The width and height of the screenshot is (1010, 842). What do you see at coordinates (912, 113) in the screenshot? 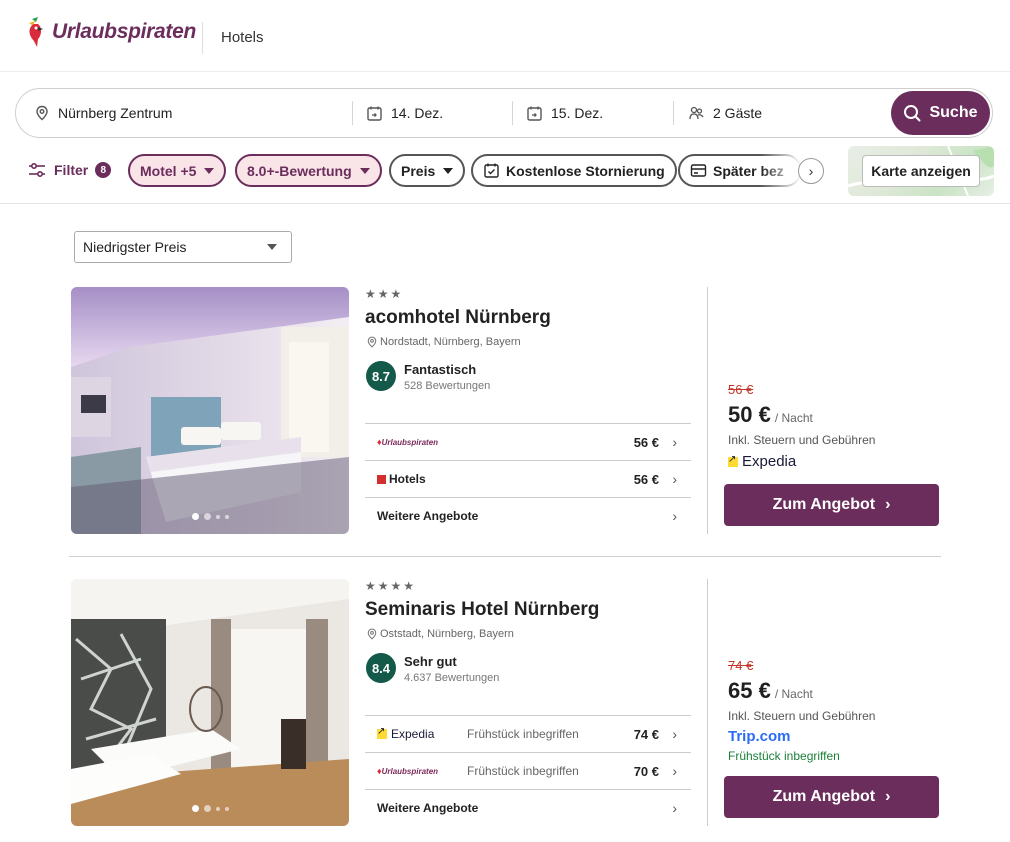
I see `search-icon` at bounding box center [912, 113].